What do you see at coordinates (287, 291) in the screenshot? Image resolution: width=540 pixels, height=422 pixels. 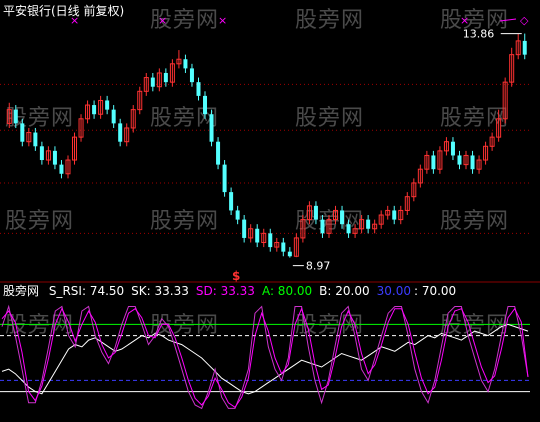 I see `indicator-value: A: 80.00` at bounding box center [287, 291].